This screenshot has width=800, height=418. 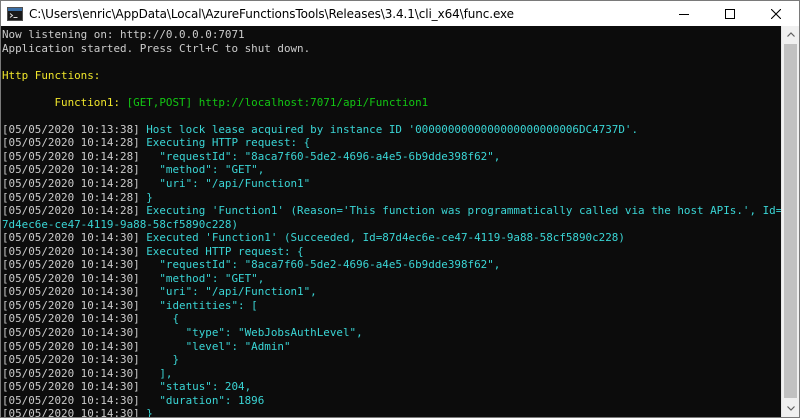 What do you see at coordinates (74, 129) in the screenshot?
I see `console-line-segment: [05/05/2020 10:13:38]` at bounding box center [74, 129].